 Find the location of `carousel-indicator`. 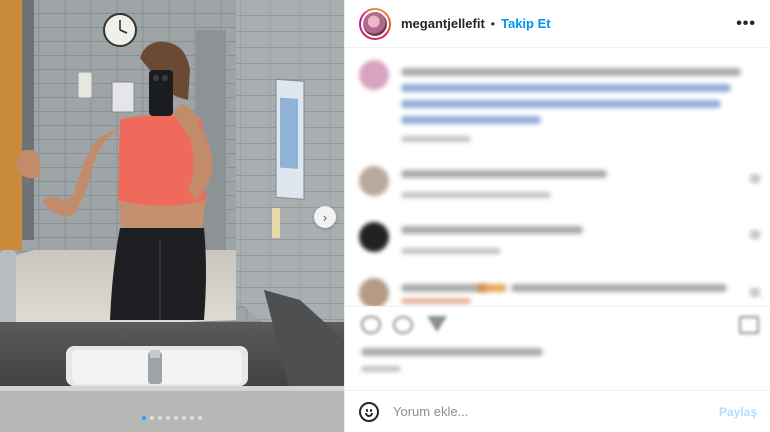

carousel-indicator is located at coordinates (172, 418).